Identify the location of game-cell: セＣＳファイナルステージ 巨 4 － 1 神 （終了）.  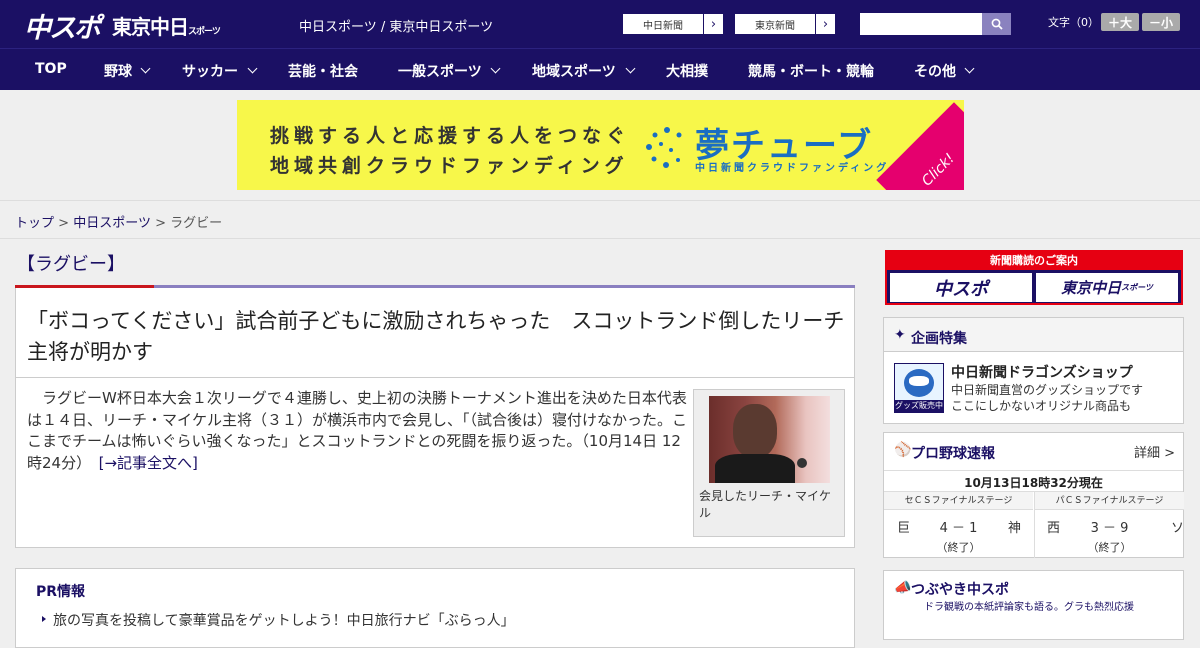
(959, 525).